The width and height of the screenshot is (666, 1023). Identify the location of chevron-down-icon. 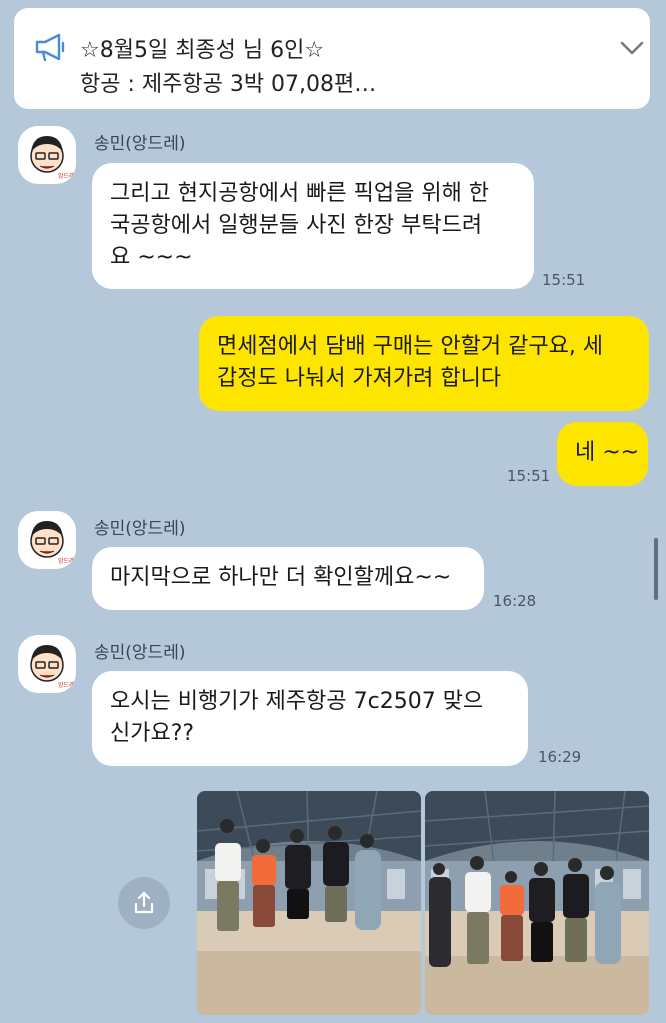
(632, 48).